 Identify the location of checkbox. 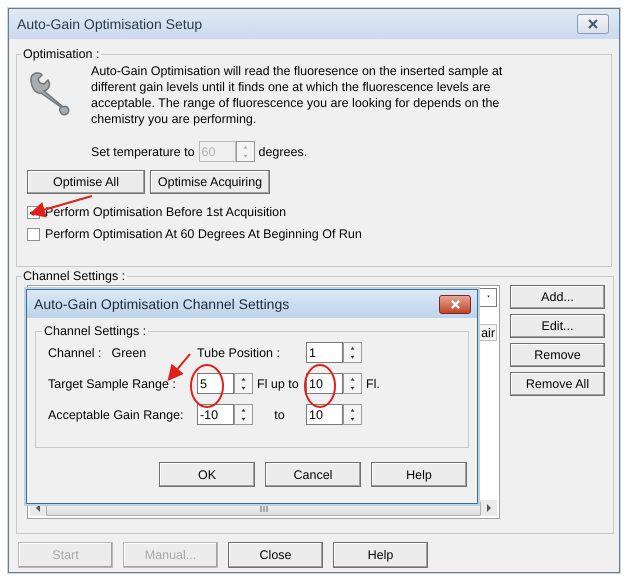
(33, 234).